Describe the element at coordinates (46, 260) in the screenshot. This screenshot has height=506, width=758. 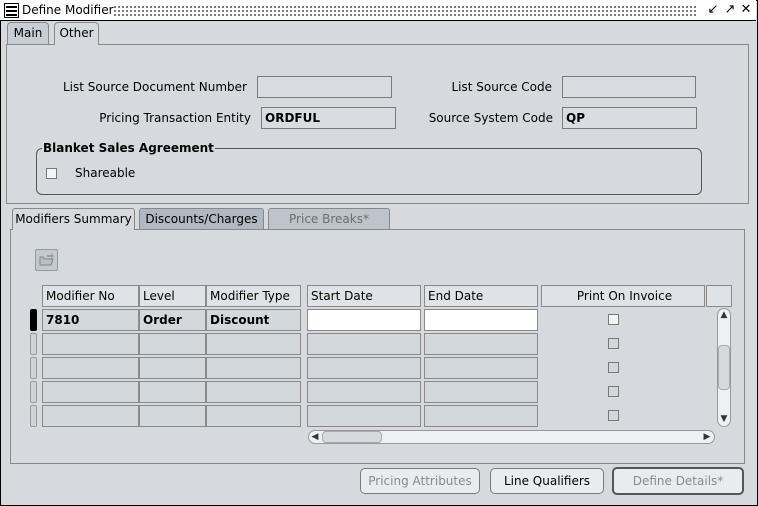
I see `open-folder-icon` at that location.